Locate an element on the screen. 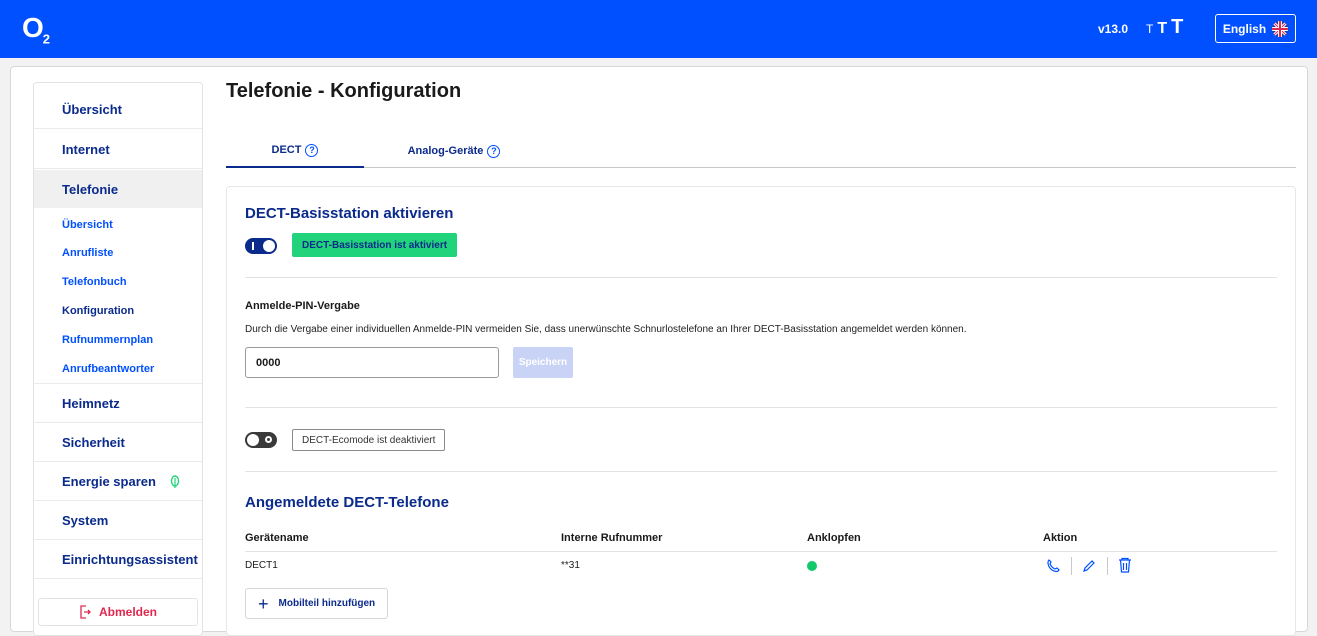 Image resolution: width=1317 pixels, height=636 pixels. tab-label: Analog-Geräte is located at coordinates (445, 151).